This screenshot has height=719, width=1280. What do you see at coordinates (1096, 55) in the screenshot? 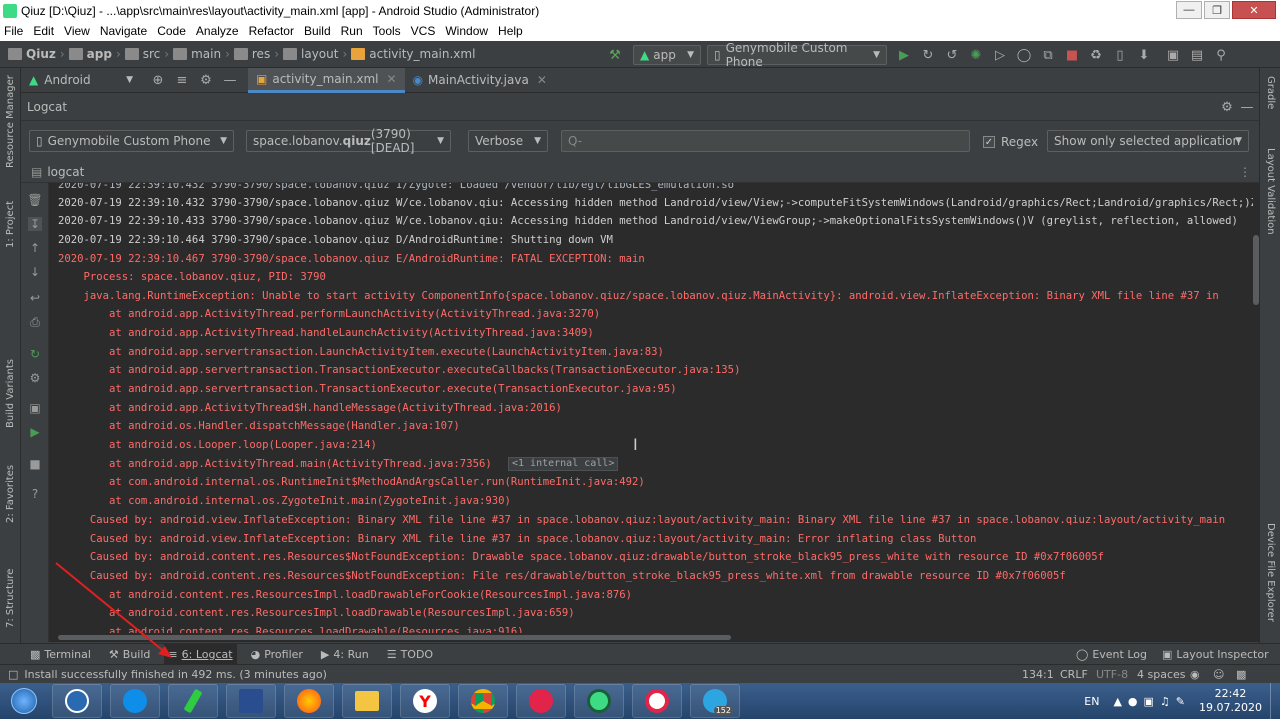
I see `sync-gradle-icon: ♻` at bounding box center [1096, 55].